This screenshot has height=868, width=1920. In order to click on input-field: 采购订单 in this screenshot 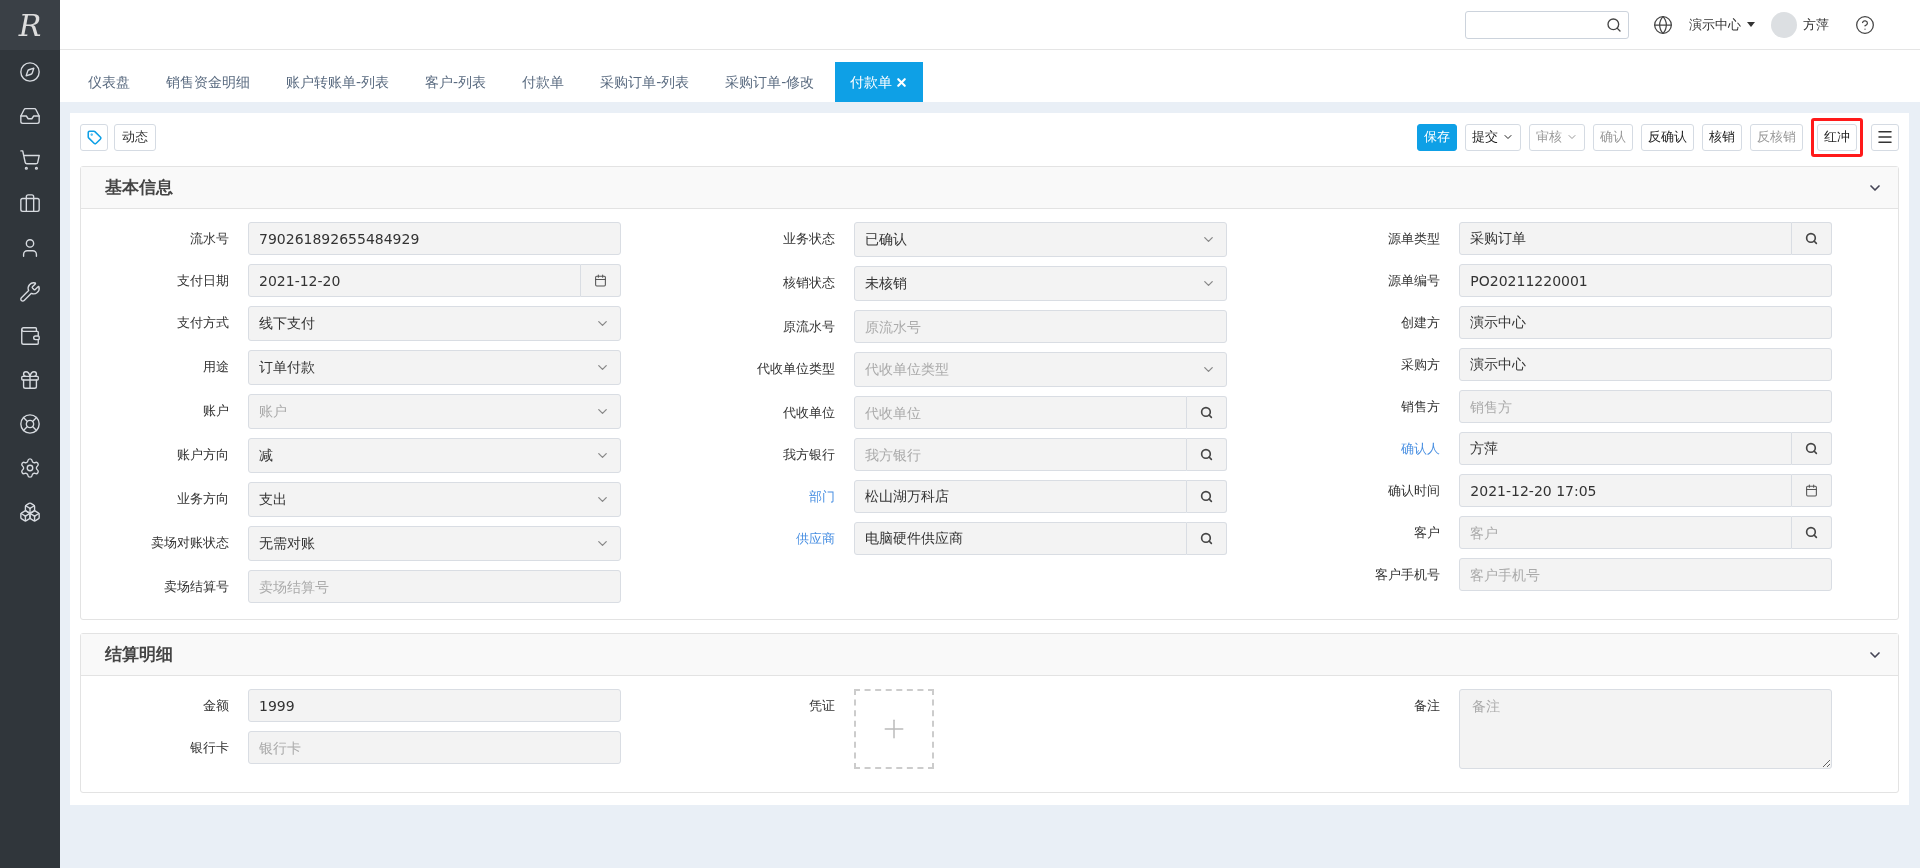, I will do `click(1626, 238)`.